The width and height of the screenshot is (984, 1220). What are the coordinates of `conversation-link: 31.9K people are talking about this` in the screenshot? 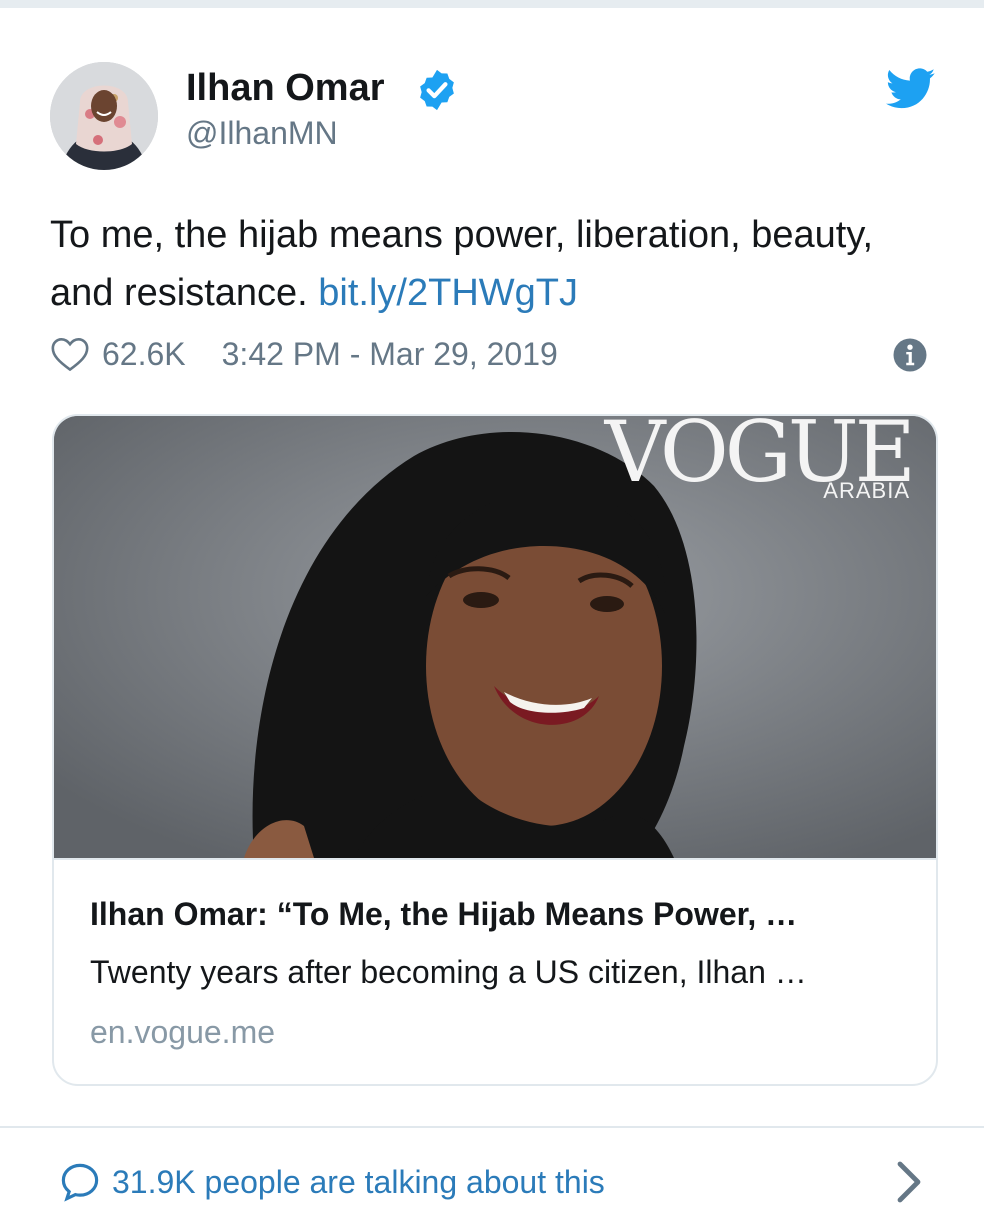 It's located at (331, 1182).